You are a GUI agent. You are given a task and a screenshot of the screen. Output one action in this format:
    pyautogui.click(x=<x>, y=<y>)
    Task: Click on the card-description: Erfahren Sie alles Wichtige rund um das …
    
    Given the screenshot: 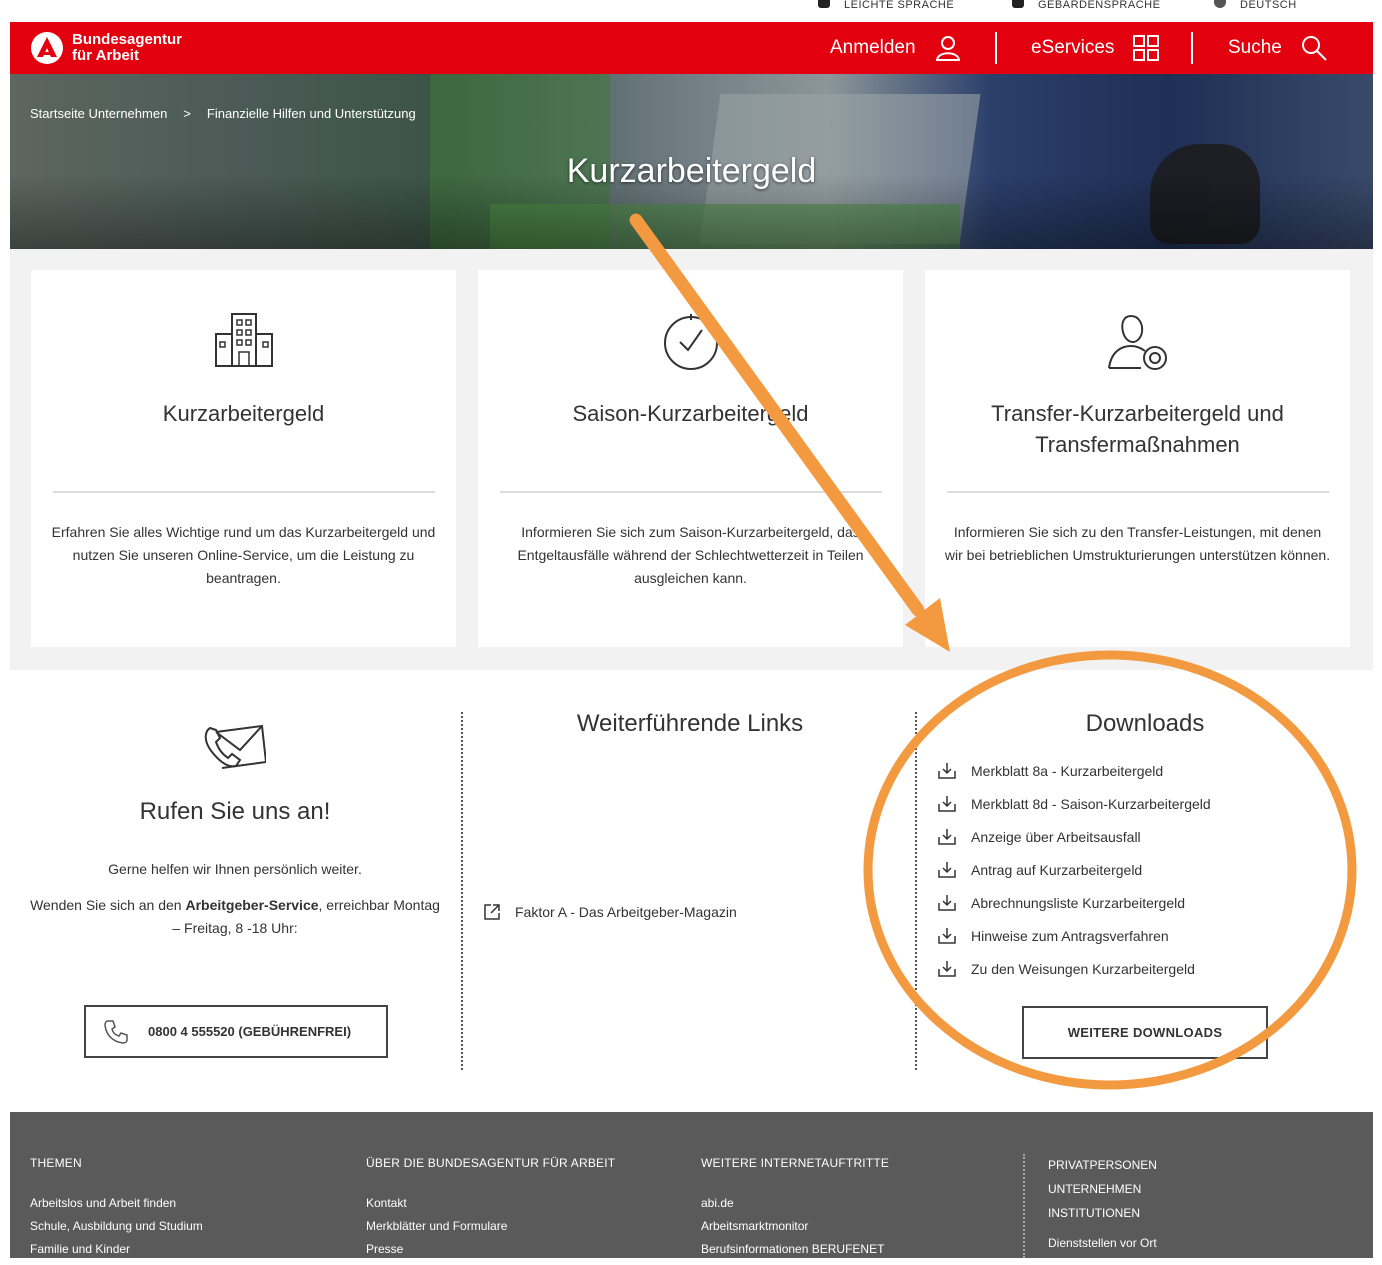 What is the action you would take?
    pyautogui.click(x=243, y=555)
    